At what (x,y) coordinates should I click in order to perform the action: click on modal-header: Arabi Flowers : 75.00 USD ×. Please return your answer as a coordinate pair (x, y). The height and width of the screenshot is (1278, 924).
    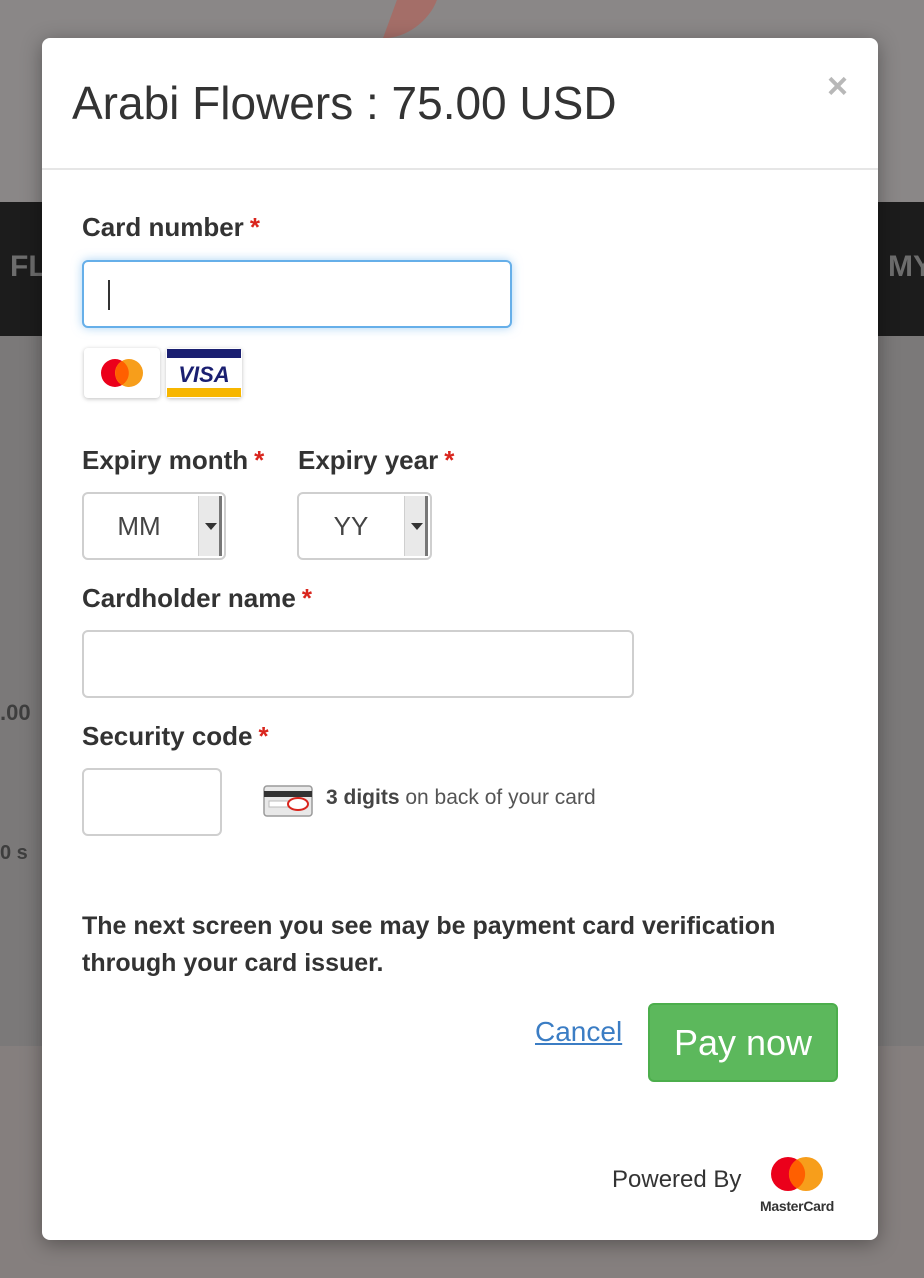
    Looking at the image, I should click on (460, 104).